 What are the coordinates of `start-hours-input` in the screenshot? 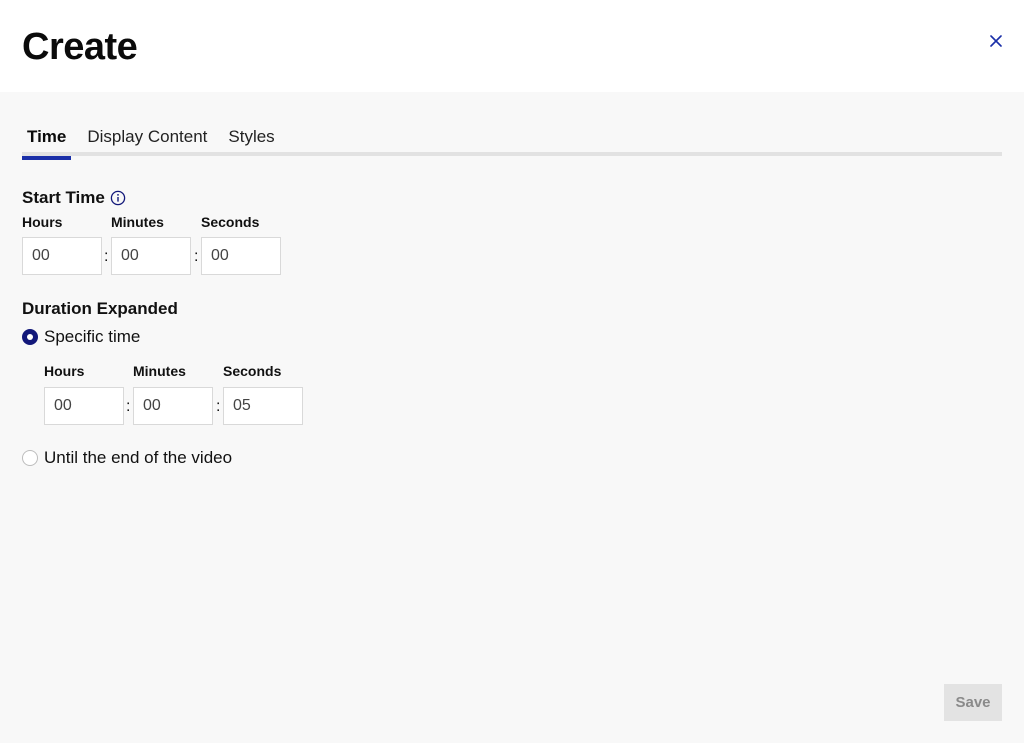 It's located at (62, 256).